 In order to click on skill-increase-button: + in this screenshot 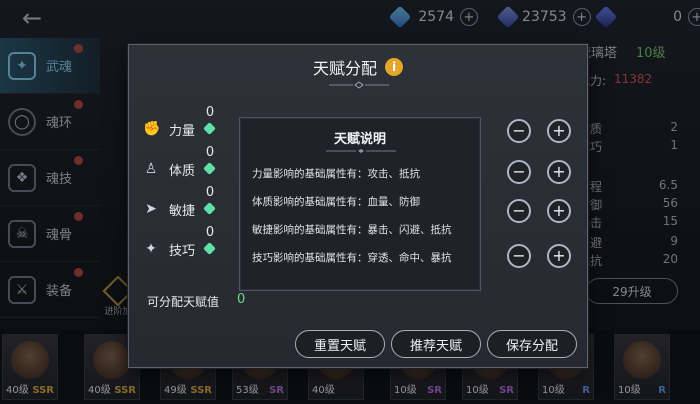, I will do `click(559, 256)`.